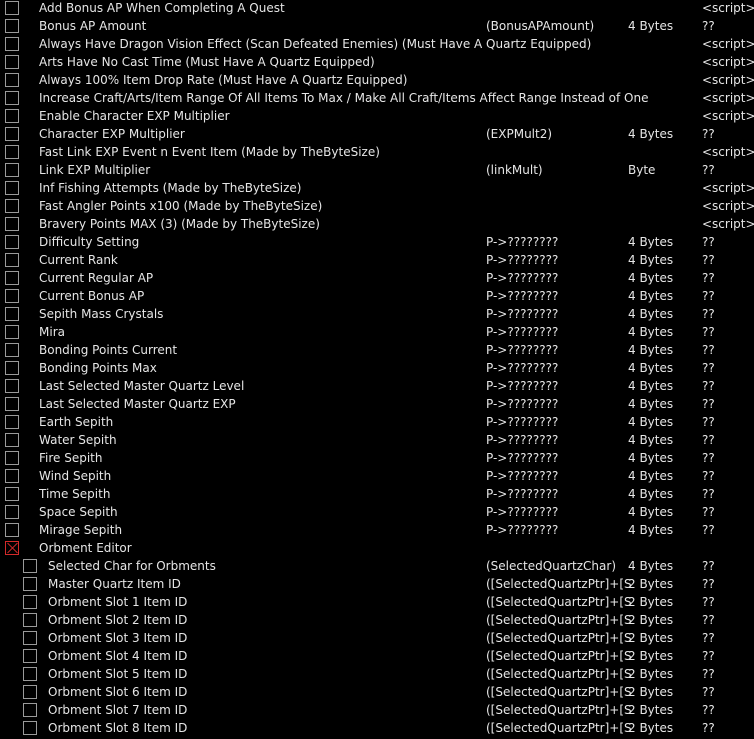 This screenshot has width=754, height=739. What do you see at coordinates (377, 459) in the screenshot?
I see `table-row: Fire Sepith P->???????? 4 Bytes??` at bounding box center [377, 459].